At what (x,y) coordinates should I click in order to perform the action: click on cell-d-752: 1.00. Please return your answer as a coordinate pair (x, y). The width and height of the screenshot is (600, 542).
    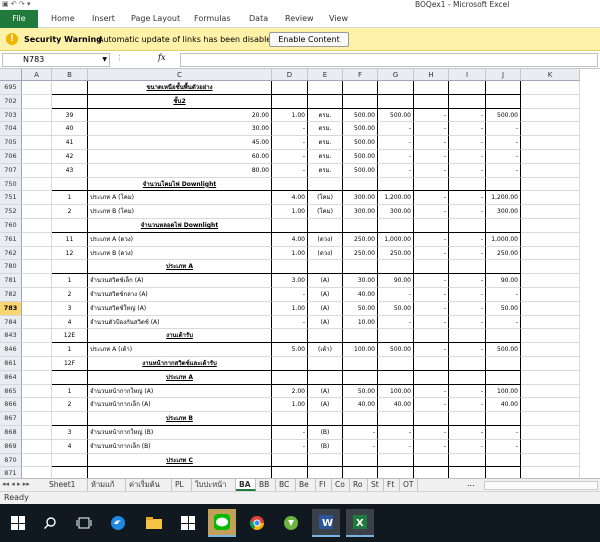
    Looking at the image, I should click on (290, 212).